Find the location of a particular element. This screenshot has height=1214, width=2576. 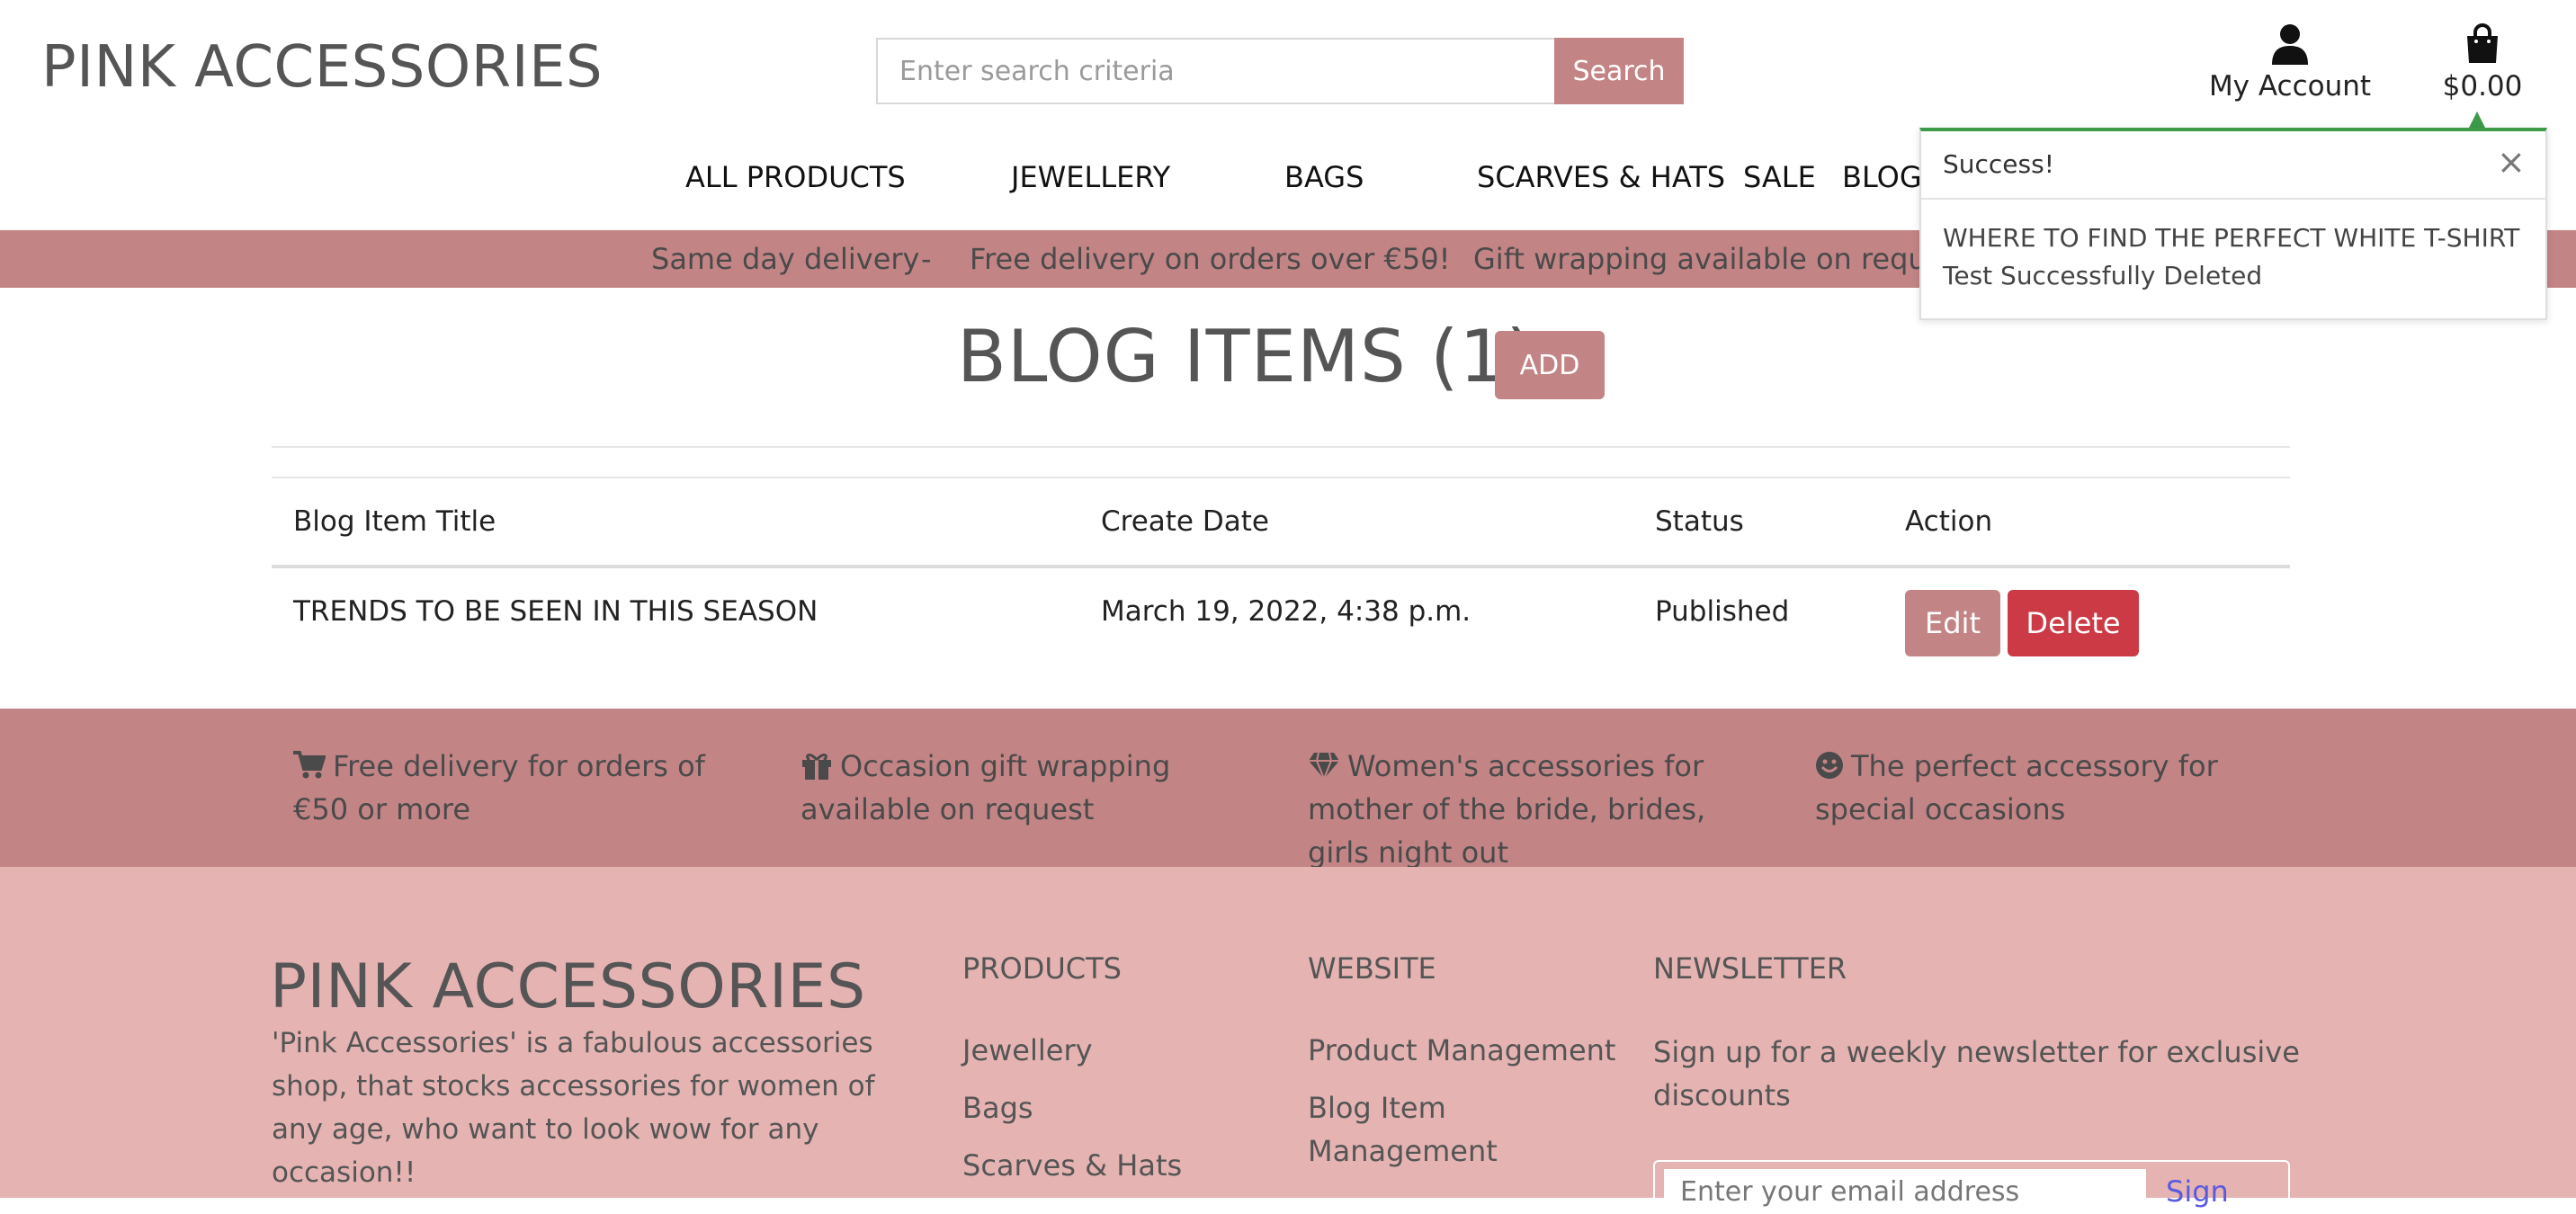

nav-scarves-hats: SCARVES & HATS is located at coordinates (1601, 177).